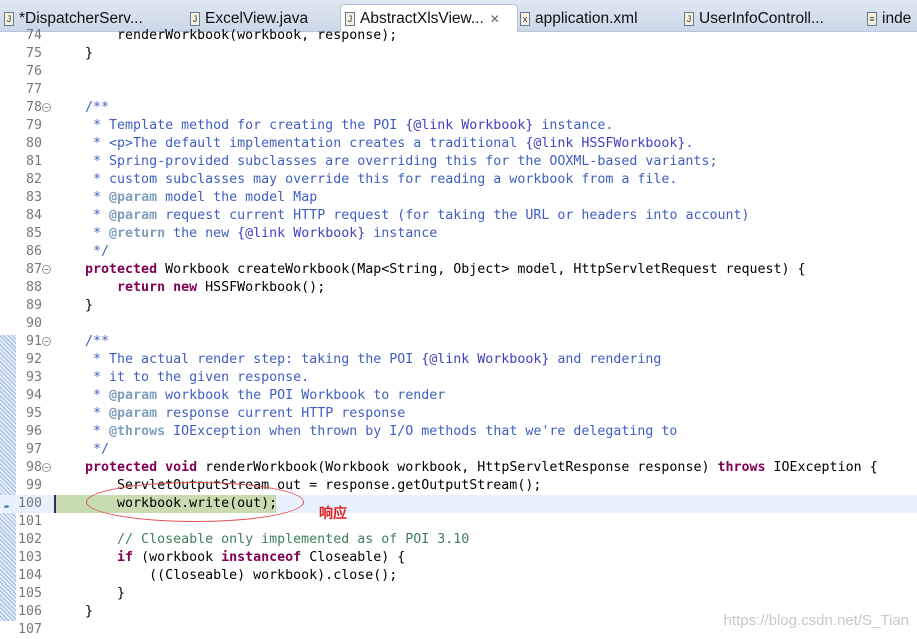 The height and width of the screenshot is (639, 917). I want to click on watermark: https://blog.csdn.net/S_Tian, so click(816, 620).